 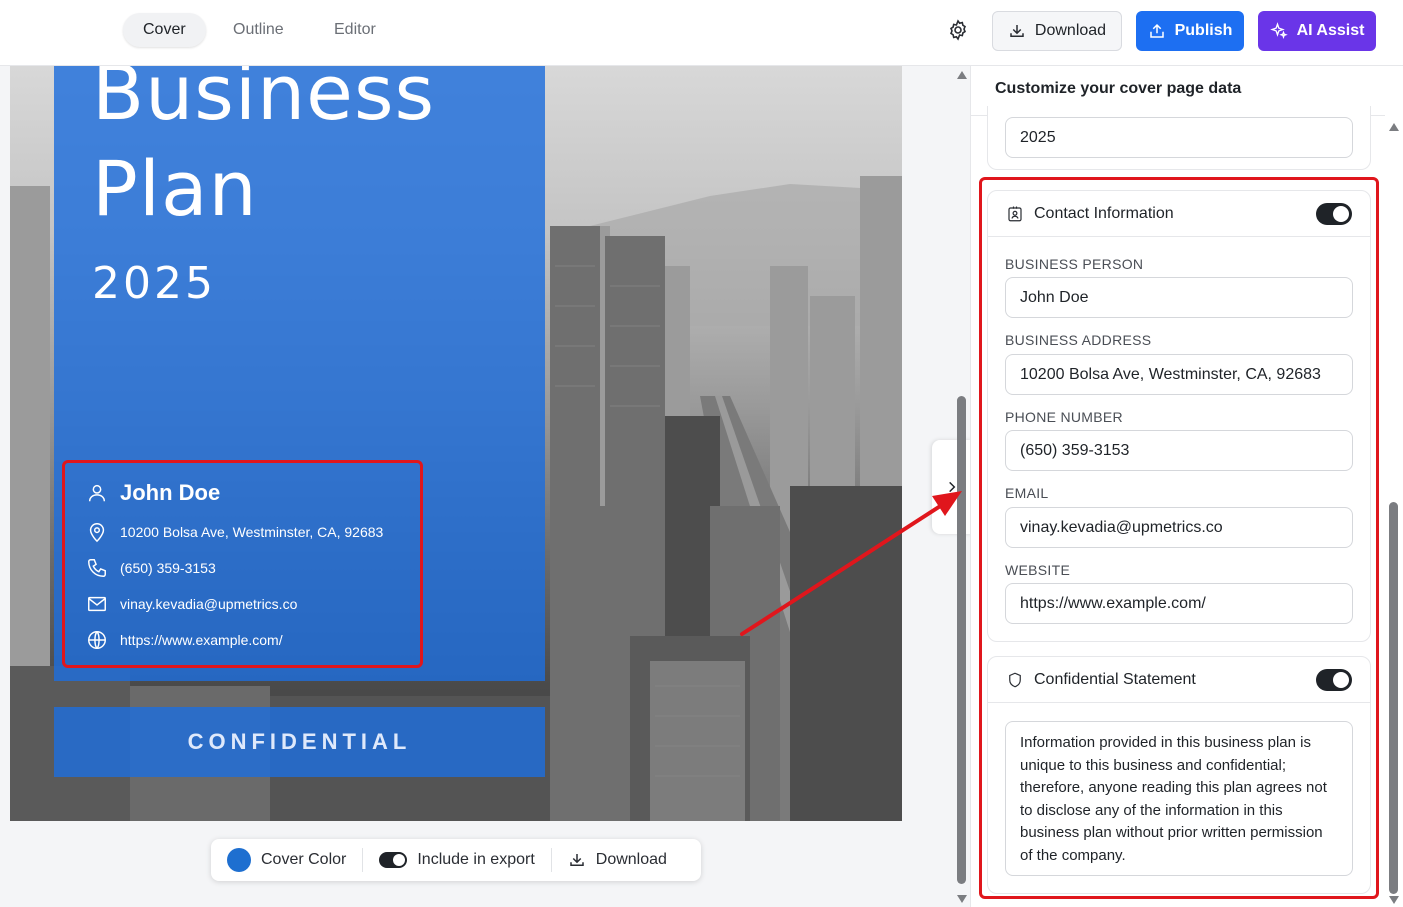 I want to click on canvas-scrollbar, so click(x=962, y=487).